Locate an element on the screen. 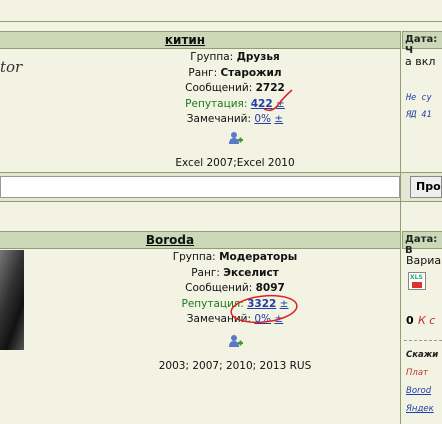 Image resolution: width=442 pixels, height=424 pixels. post1-group-row: Группа: Друзья is located at coordinates (235, 57).